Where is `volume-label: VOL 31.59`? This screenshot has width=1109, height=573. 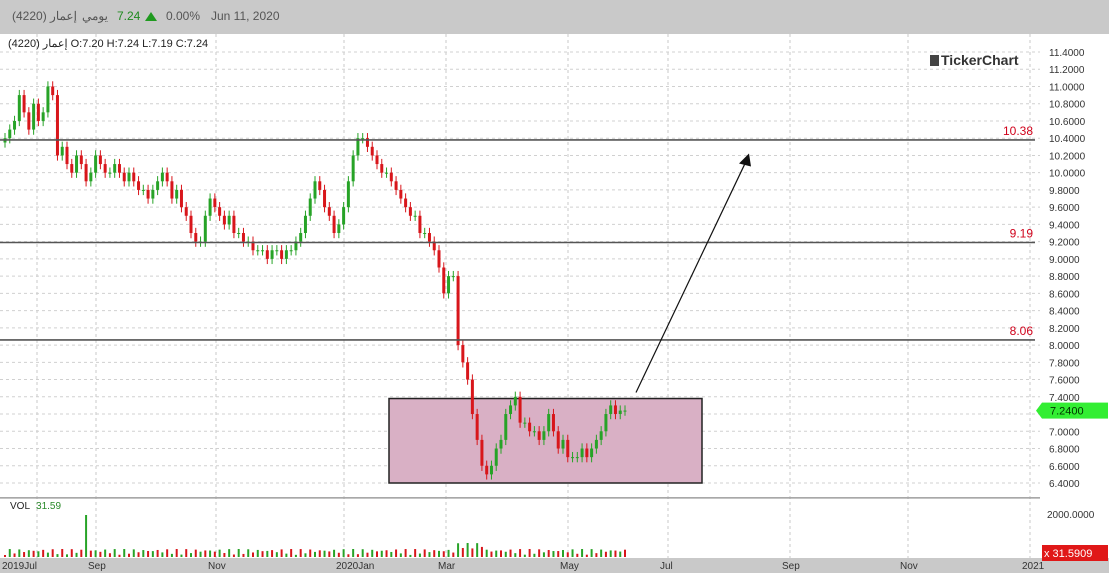 volume-label: VOL 31.59 is located at coordinates (35, 506).